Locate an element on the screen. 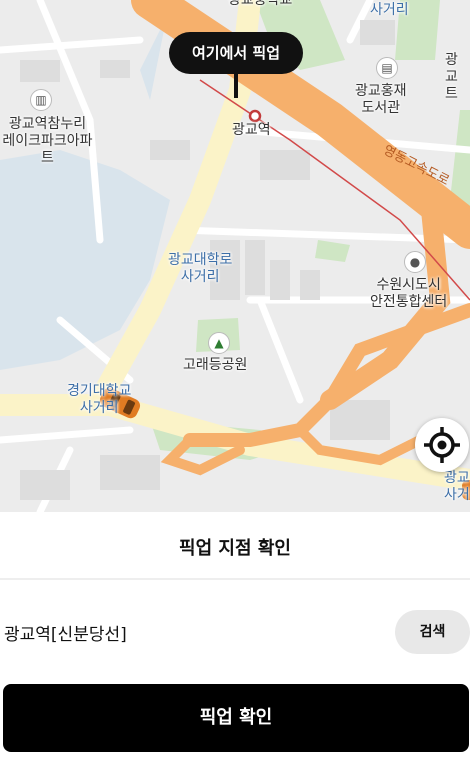  map-label-station: 광교역 is located at coordinates (251, 130).